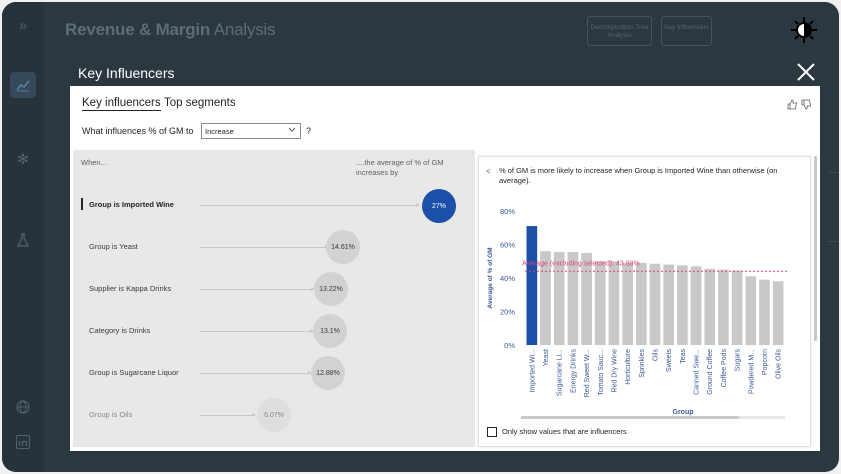 This screenshot has width=841, height=474. I want to click on modal-title: Key Influencers, so click(126, 73).